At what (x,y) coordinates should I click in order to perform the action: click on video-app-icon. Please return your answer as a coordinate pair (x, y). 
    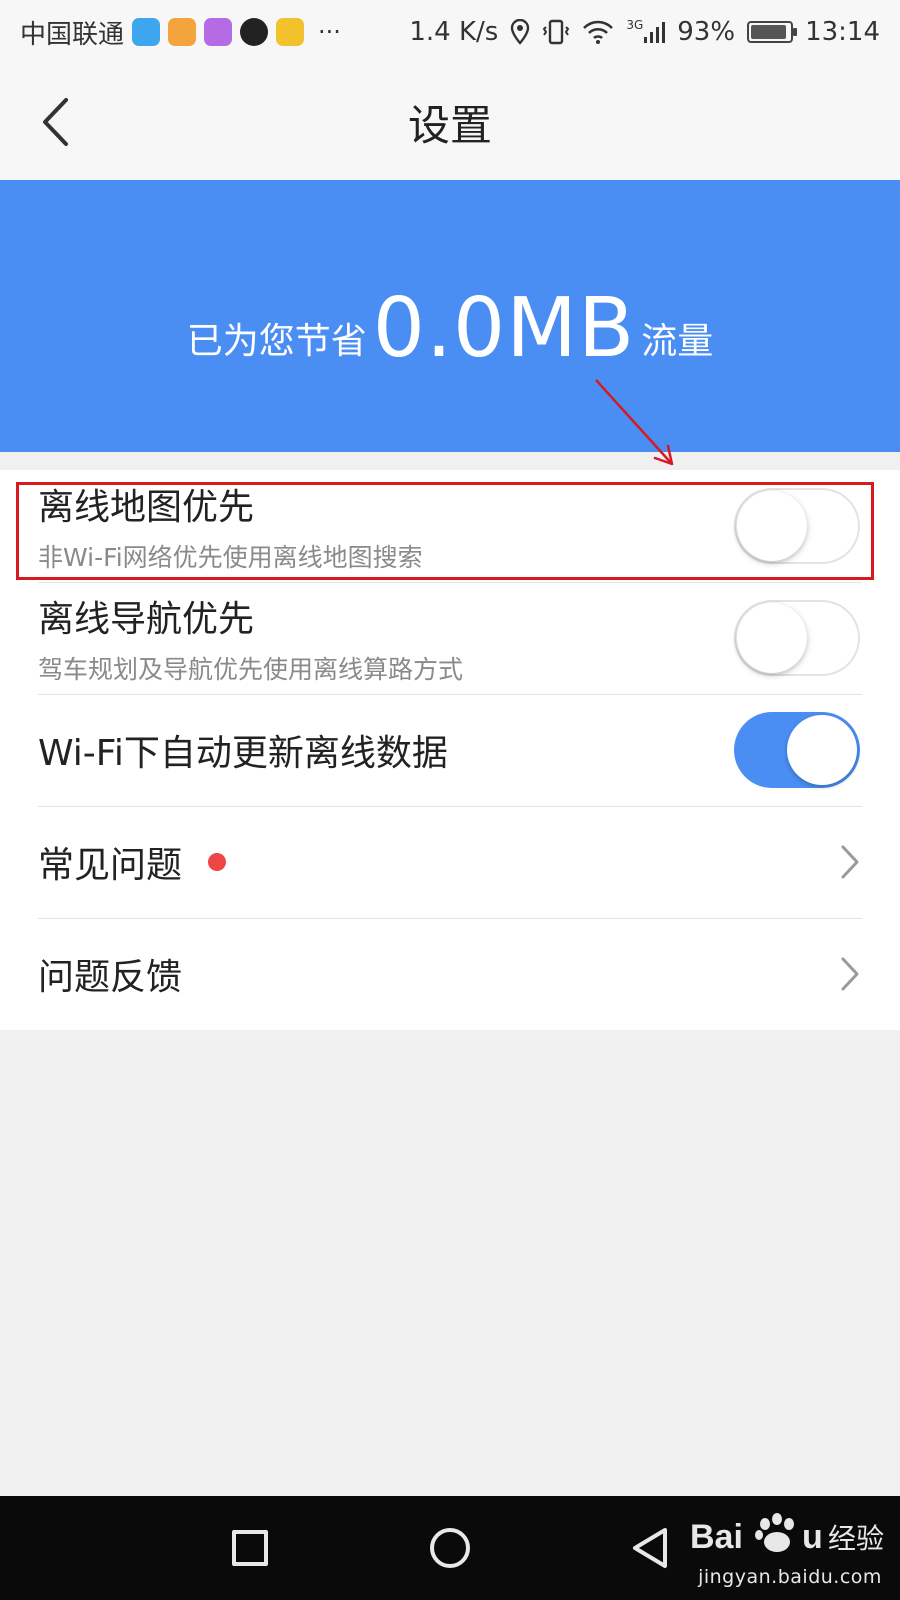
    Looking at the image, I should click on (182, 32).